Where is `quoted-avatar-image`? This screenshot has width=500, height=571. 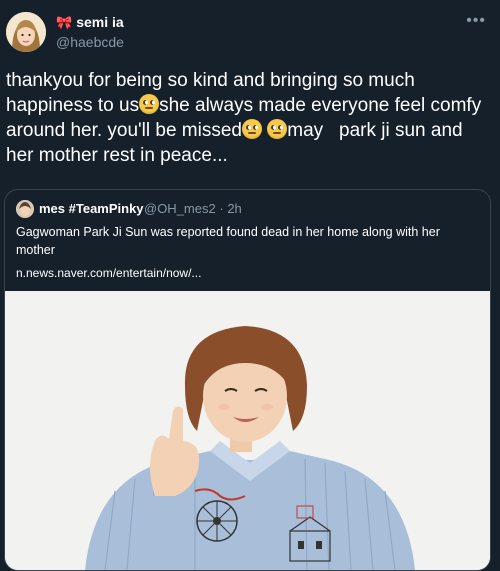
quoted-avatar-image is located at coordinates (25, 209).